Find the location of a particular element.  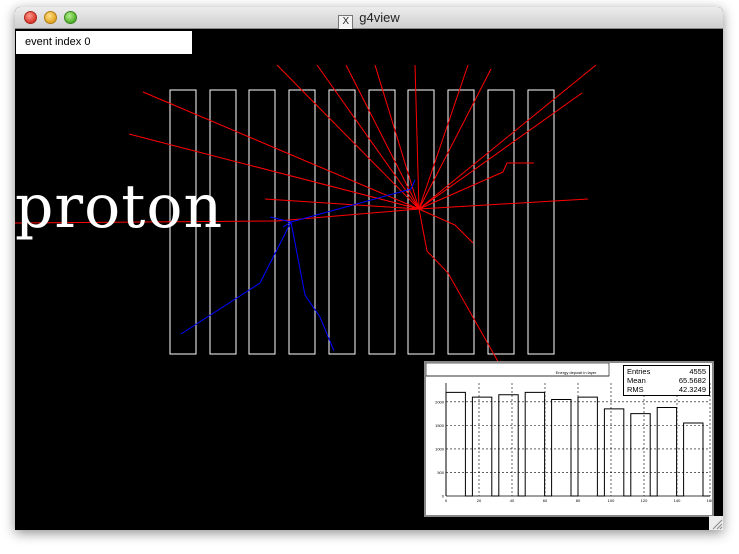

x-tick-label: 0 is located at coordinates (446, 500).